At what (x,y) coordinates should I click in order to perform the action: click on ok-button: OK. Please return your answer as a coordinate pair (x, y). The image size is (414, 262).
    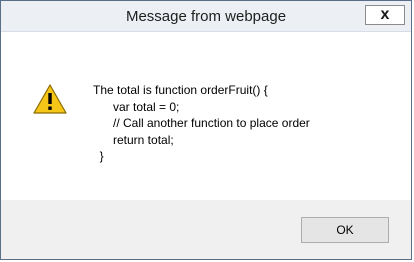
    Looking at the image, I should click on (345, 230).